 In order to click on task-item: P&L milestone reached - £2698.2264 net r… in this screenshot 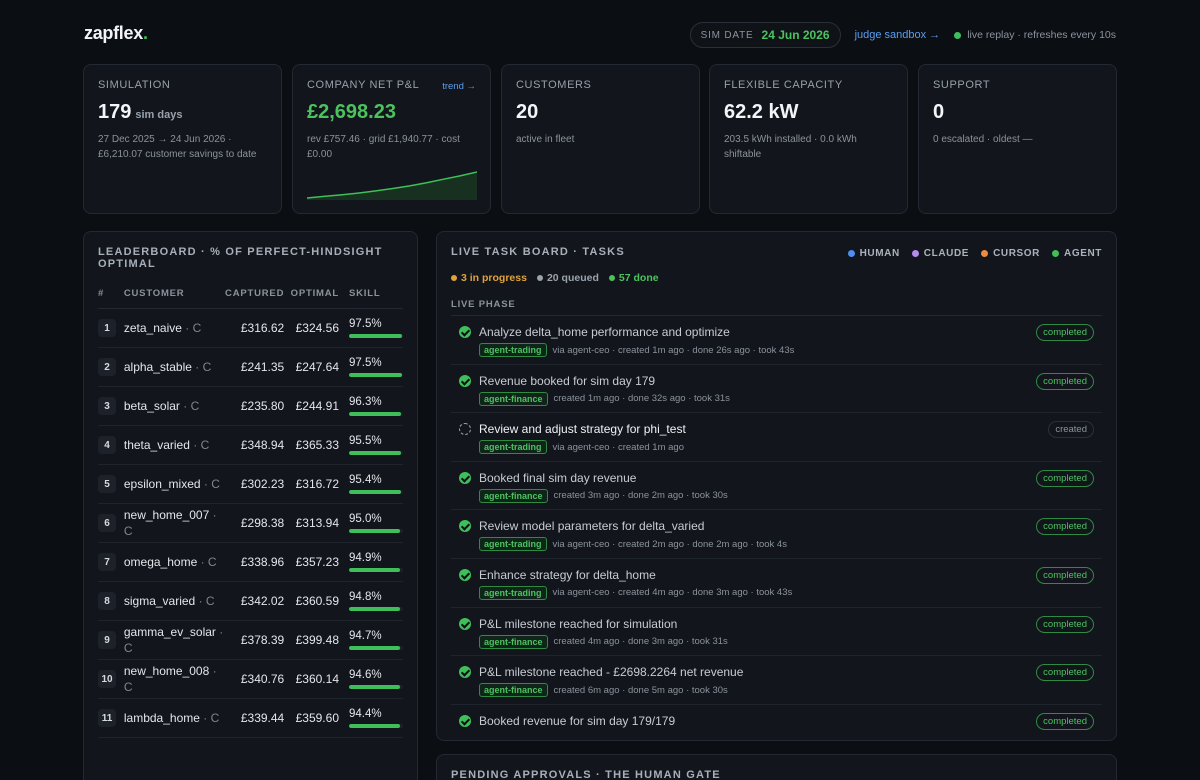, I will do `click(776, 680)`.